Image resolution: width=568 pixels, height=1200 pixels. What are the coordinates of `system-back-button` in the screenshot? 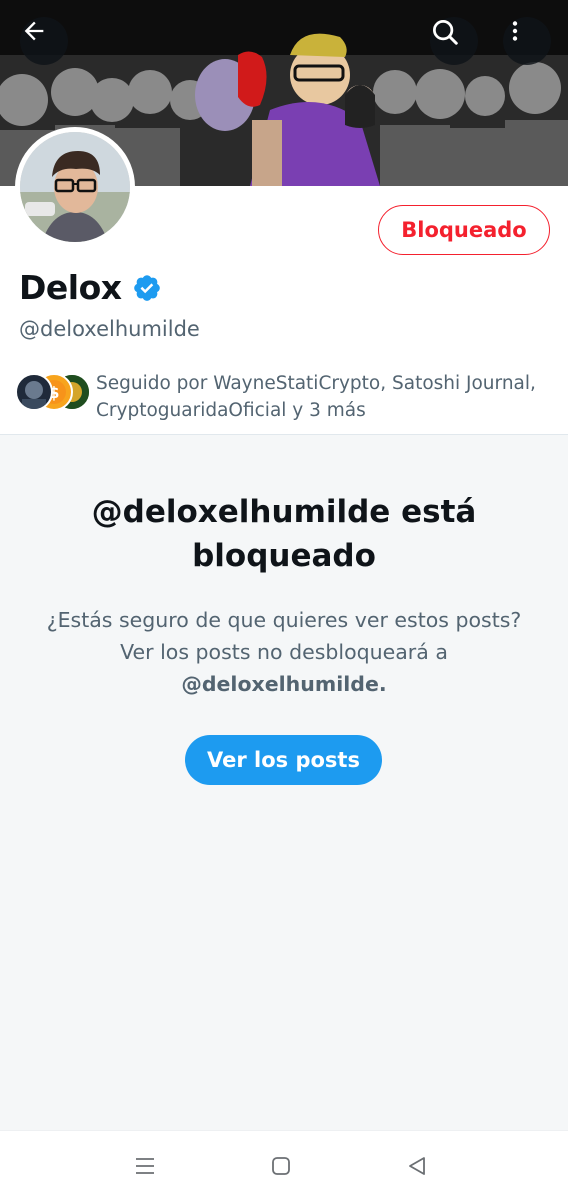 It's located at (417, 1166).